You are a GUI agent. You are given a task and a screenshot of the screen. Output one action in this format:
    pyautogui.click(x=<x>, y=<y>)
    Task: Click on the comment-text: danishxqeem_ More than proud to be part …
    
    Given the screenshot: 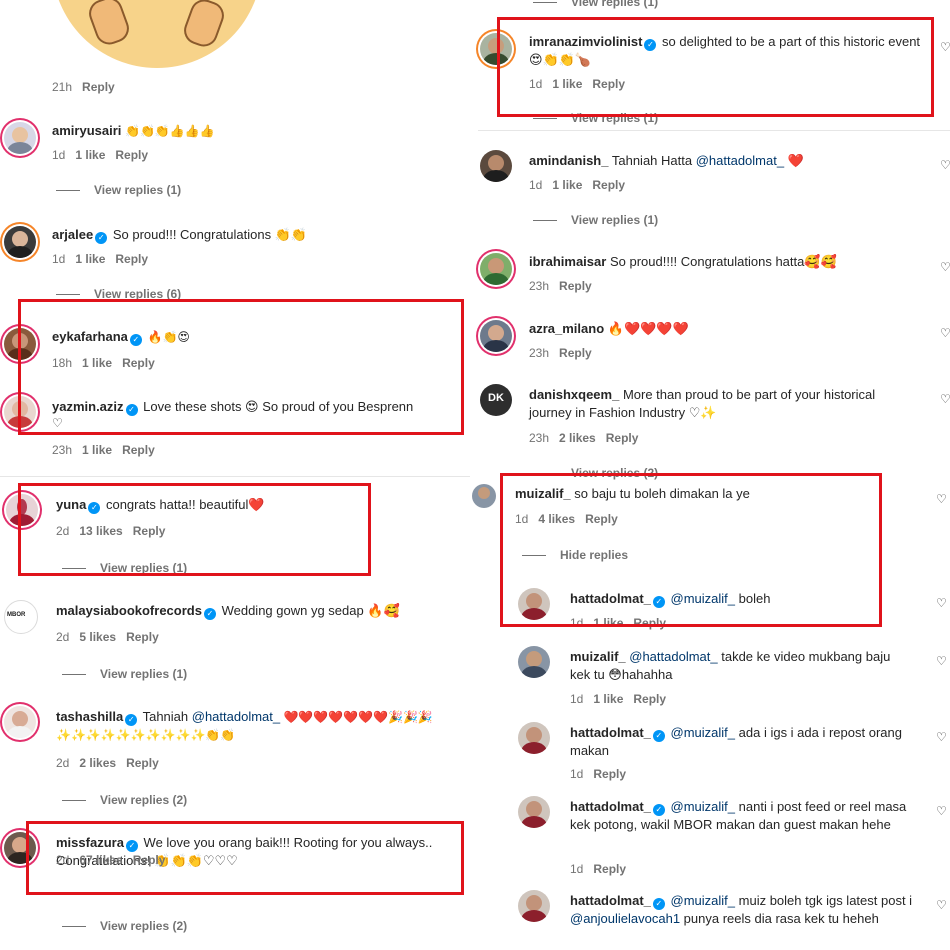 What is the action you would take?
    pyautogui.click(x=702, y=403)
    